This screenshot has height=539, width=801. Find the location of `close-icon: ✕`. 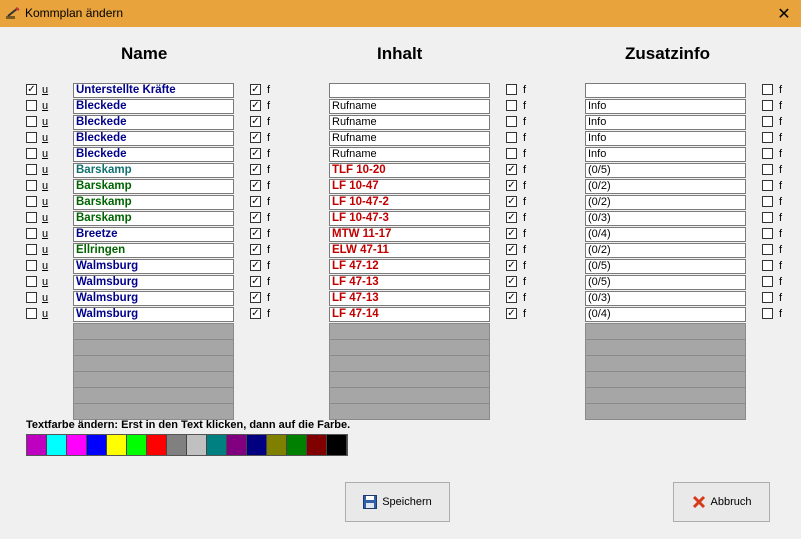

close-icon: ✕ is located at coordinates (784, 13).